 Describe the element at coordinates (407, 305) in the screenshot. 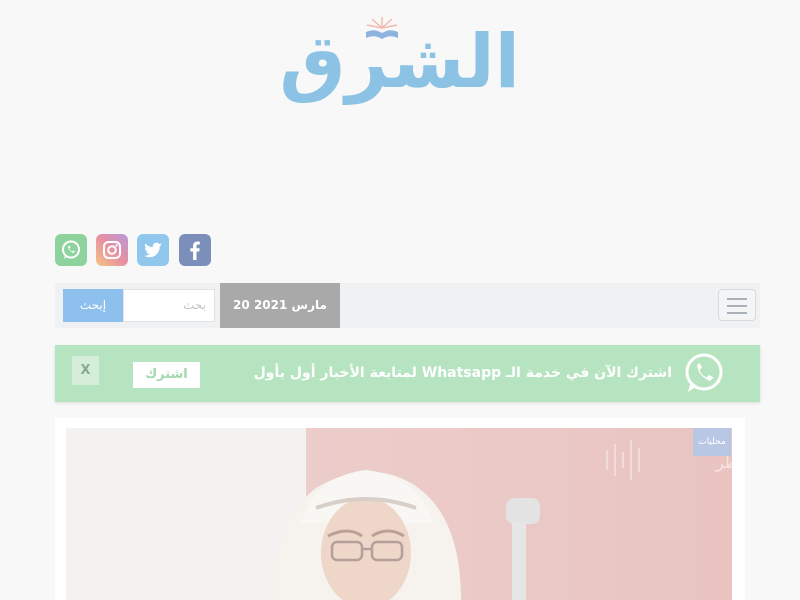

I see `top-nav-bar: إبحث بحث 20 مارس 2021` at that location.